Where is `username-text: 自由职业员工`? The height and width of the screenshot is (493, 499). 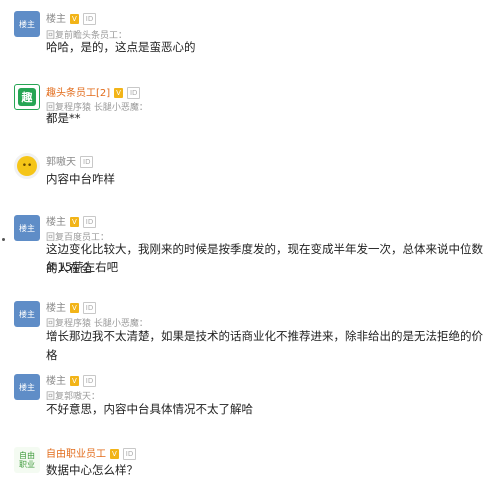
username-text: 自由职业员工 is located at coordinates (76, 454).